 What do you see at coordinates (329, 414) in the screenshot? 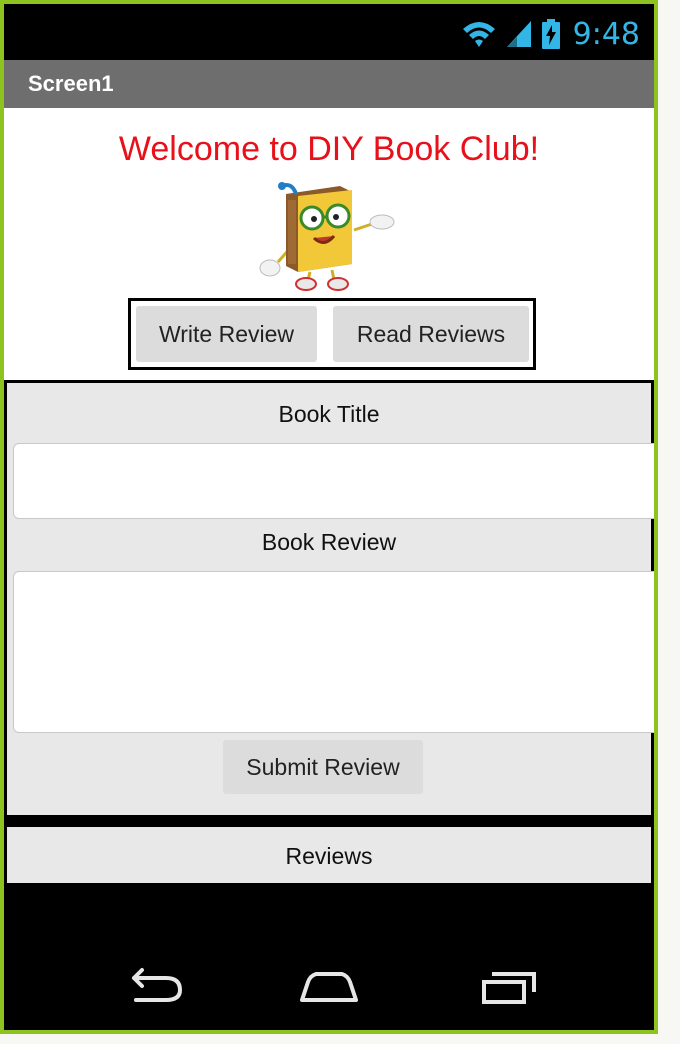
I see `book-title-label: Book Title` at bounding box center [329, 414].